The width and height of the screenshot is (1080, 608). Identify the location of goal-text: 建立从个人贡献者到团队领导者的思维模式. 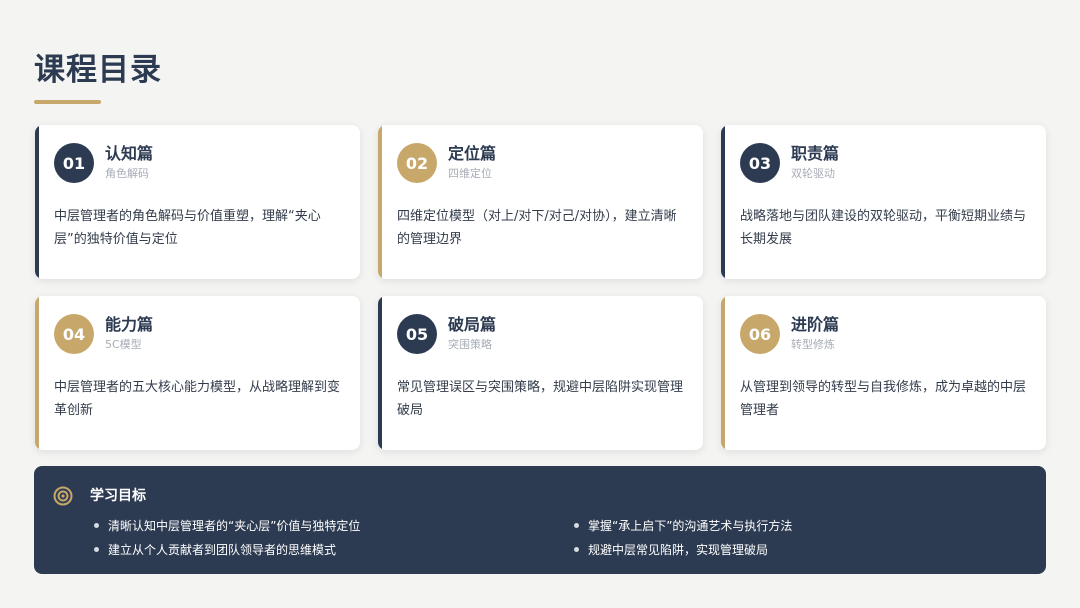
(222, 550).